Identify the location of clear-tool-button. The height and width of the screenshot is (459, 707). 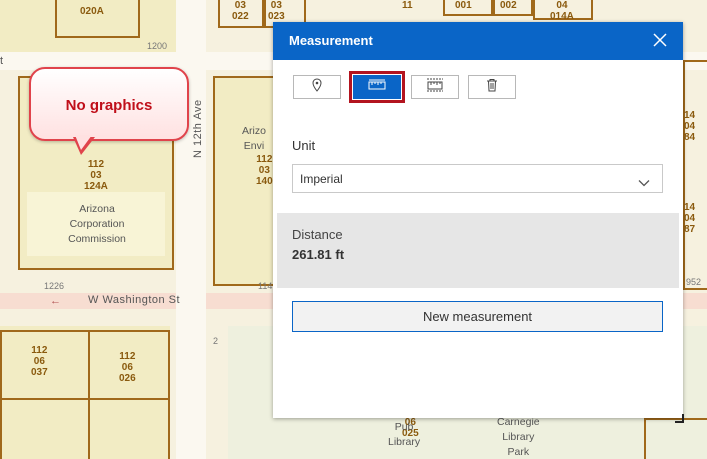
(492, 87).